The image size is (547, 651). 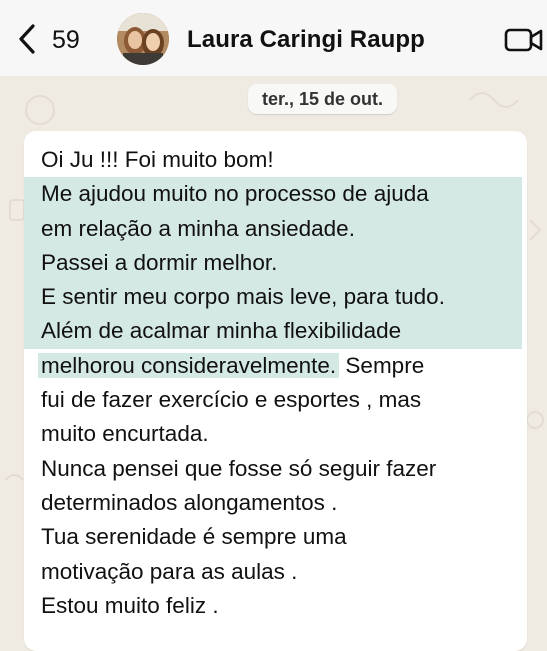 What do you see at coordinates (130, 605) in the screenshot?
I see `message-line: Estou muito feliz .` at bounding box center [130, 605].